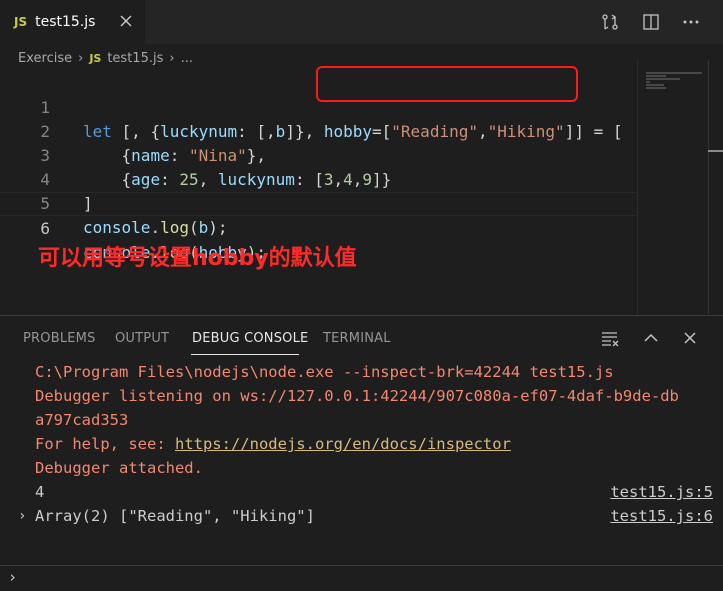  I want to click on code-line: 3 {age: 25, luckynum: [3,4,9]}, so click(318, 154).